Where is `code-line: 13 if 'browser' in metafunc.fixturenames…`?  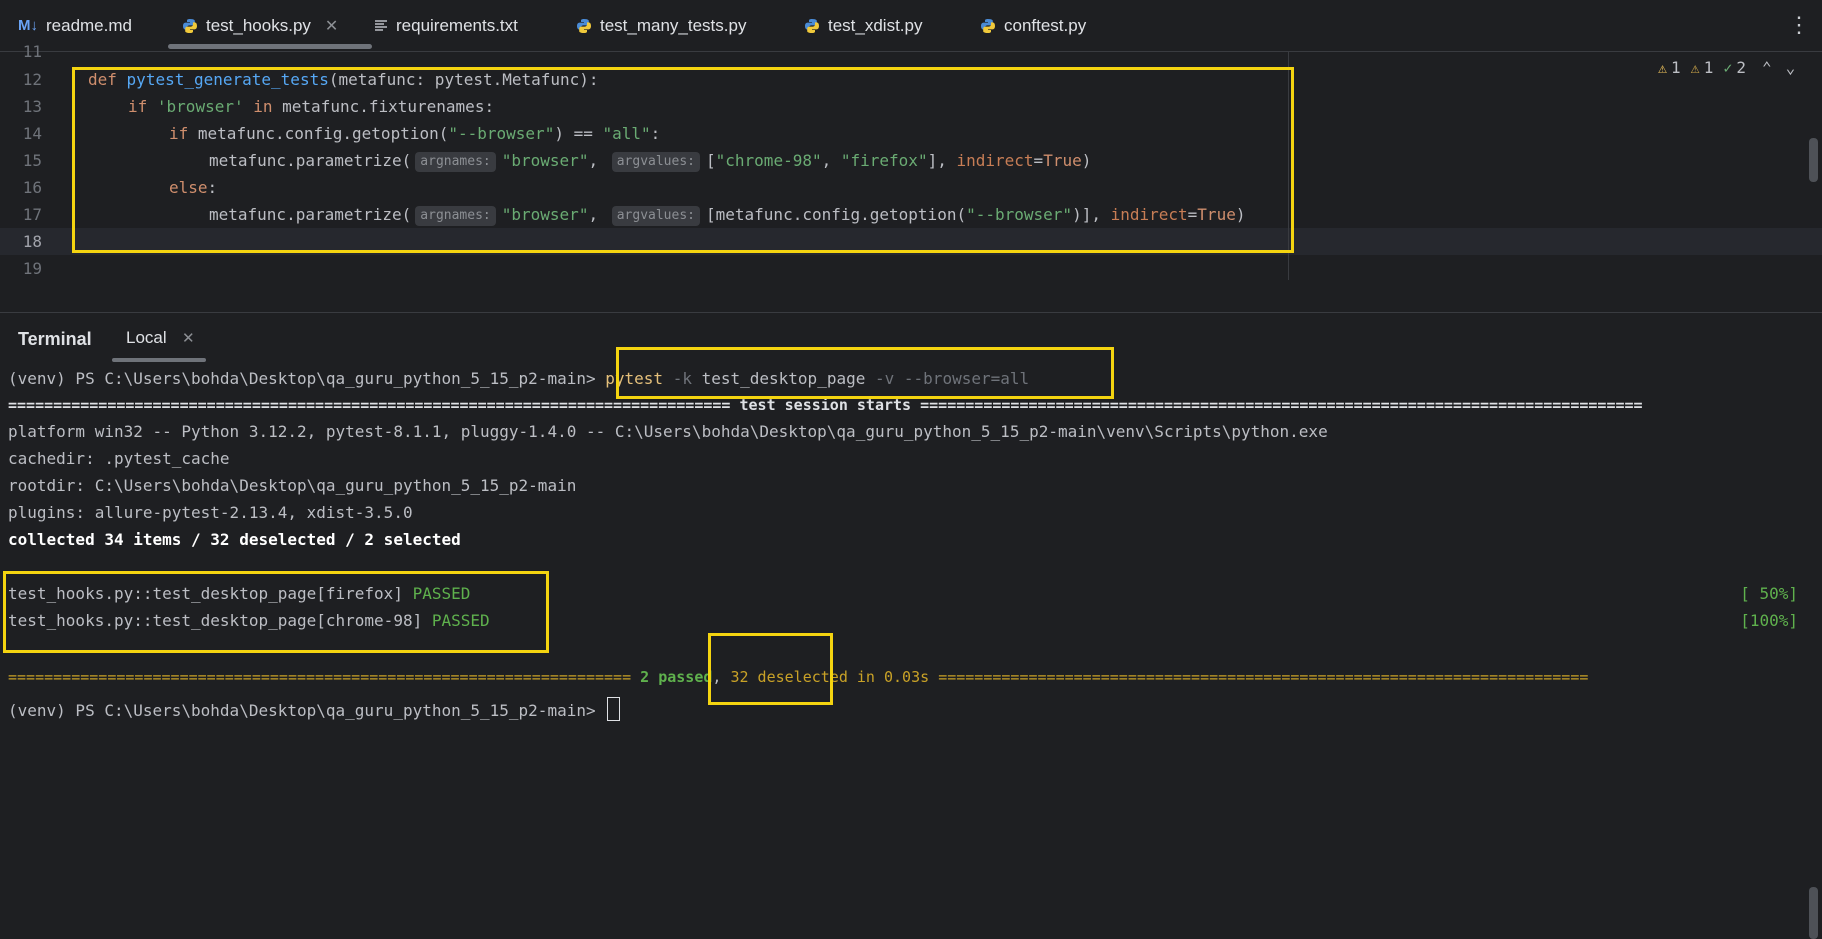 code-line: 13 if 'browser' in metafunc.fixturenames… is located at coordinates (911, 106).